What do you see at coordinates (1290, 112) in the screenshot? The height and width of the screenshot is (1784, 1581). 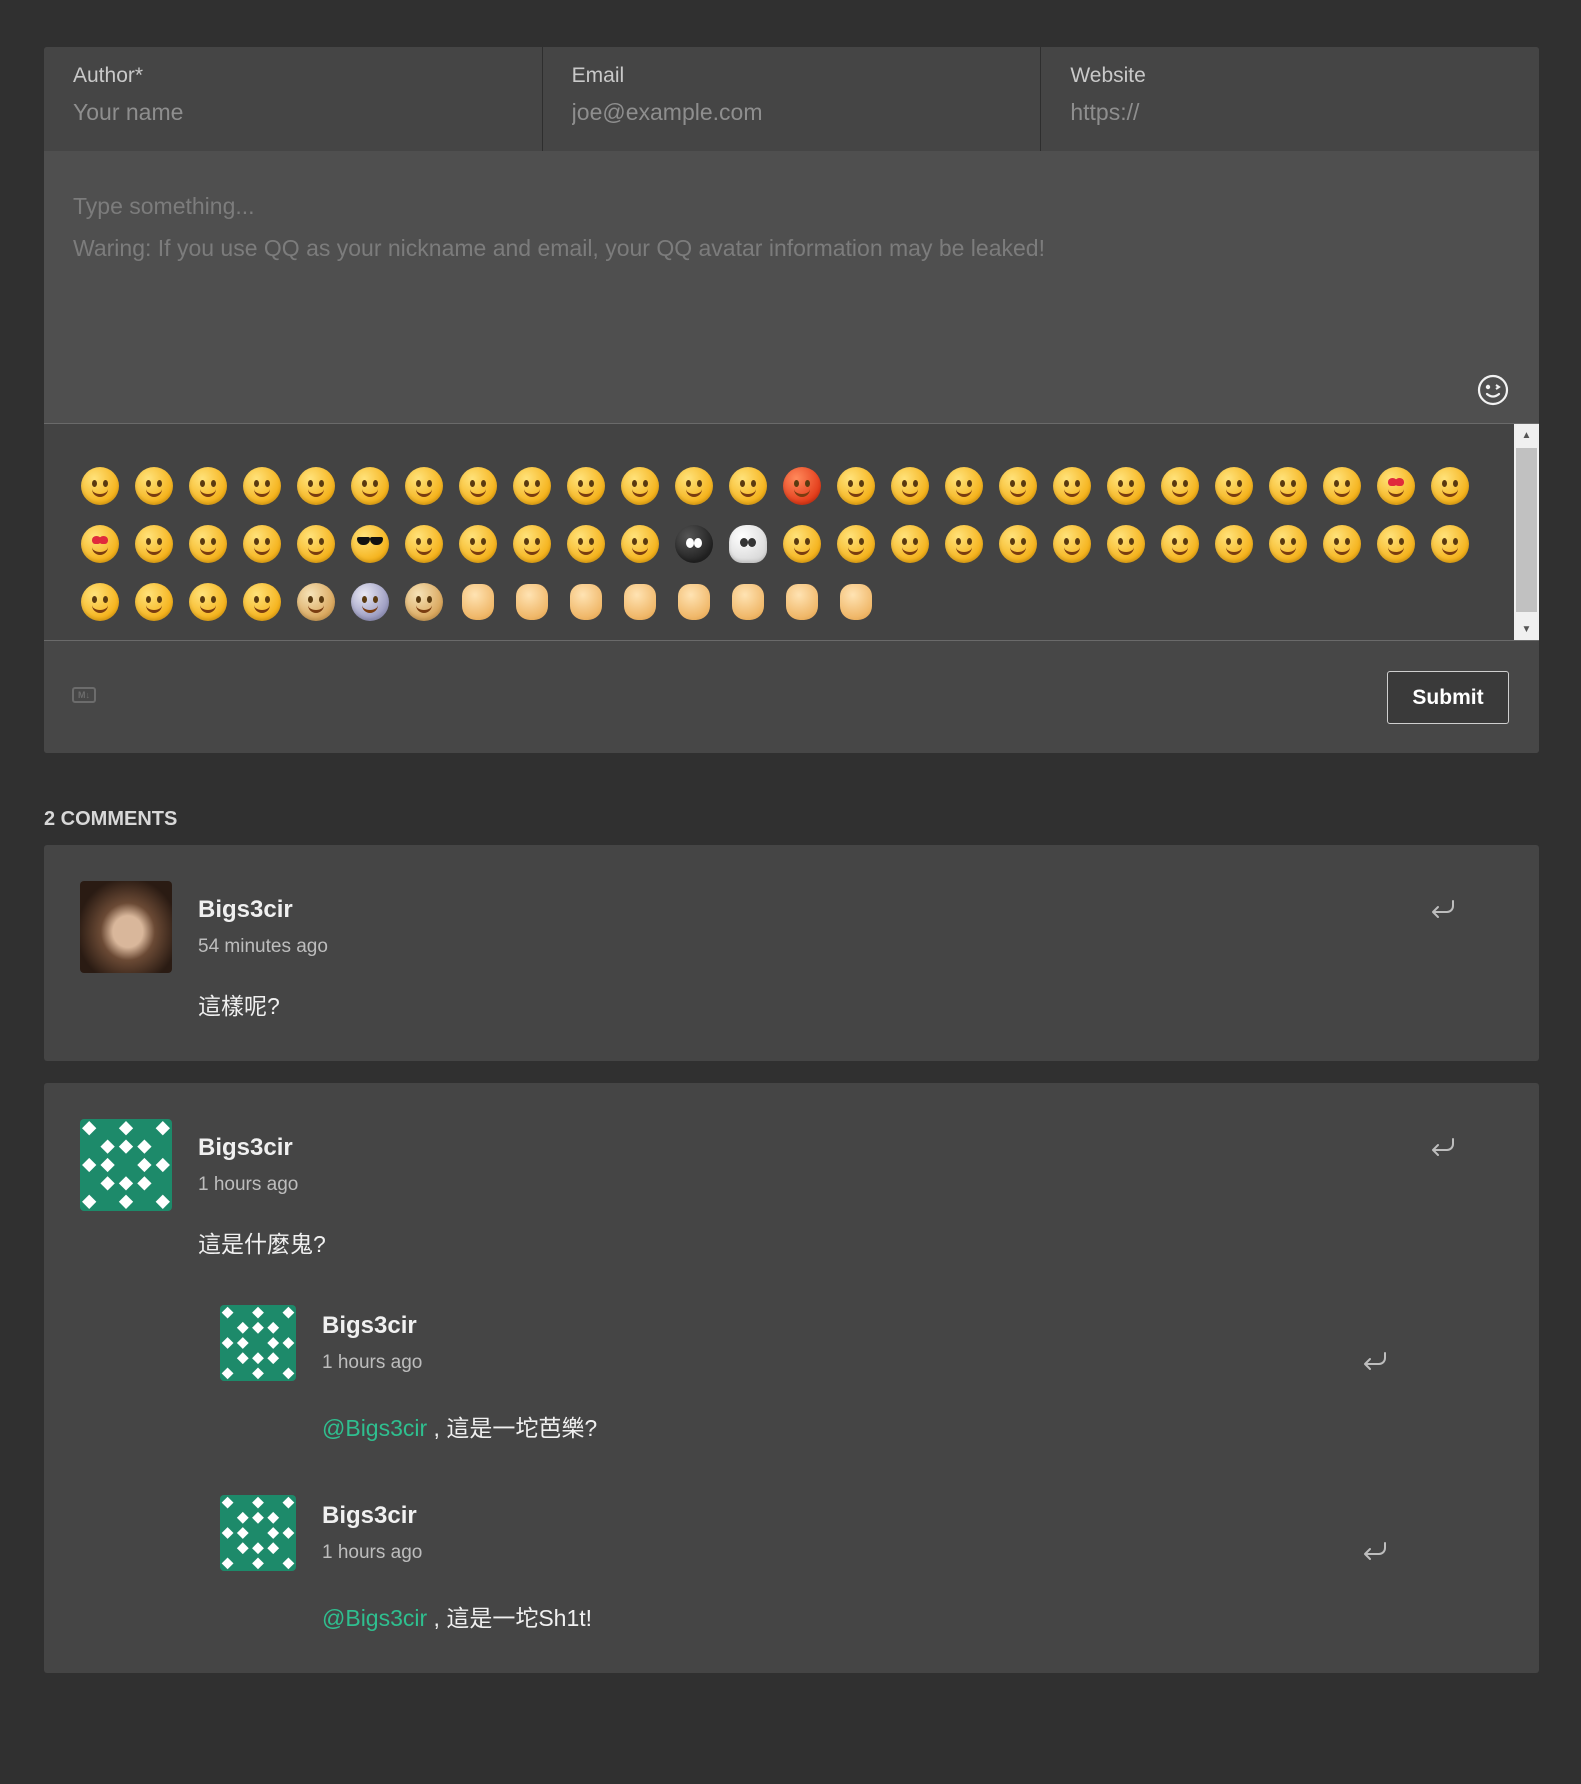 I see `website-input` at bounding box center [1290, 112].